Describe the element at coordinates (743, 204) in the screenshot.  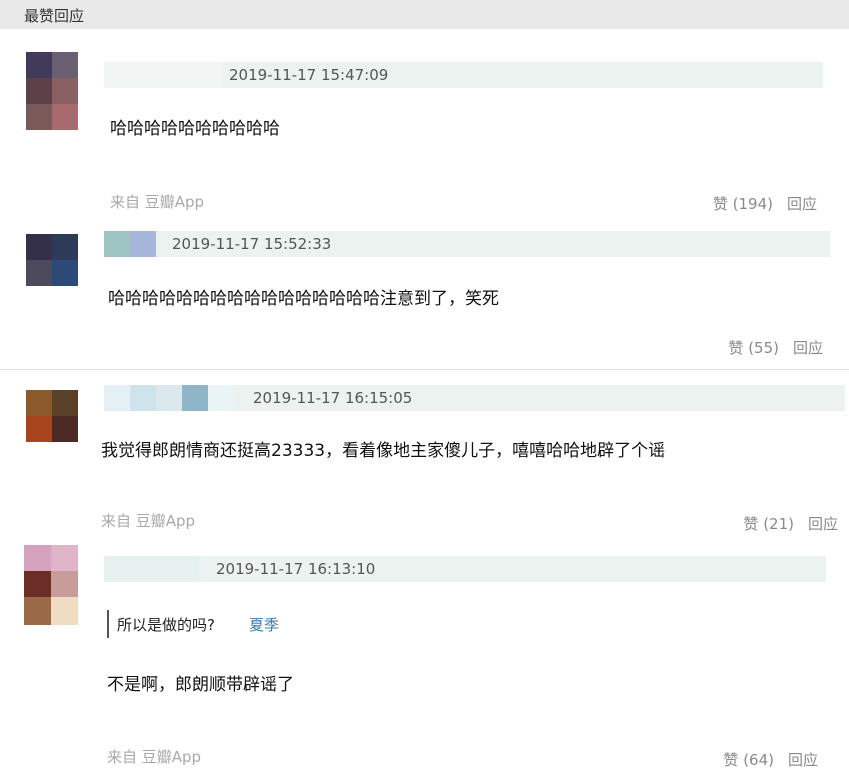
I see `like-button: 赞 (194)` at that location.